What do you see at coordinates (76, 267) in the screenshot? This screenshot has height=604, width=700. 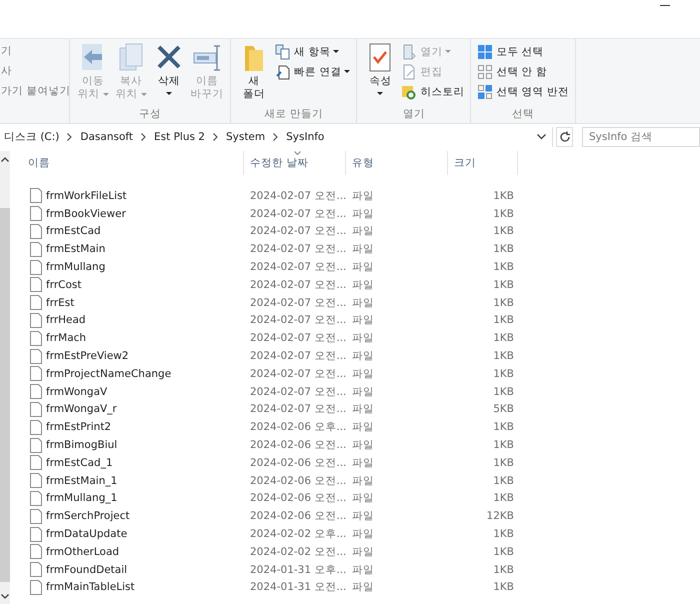 I see `file-name: frmMullang` at bounding box center [76, 267].